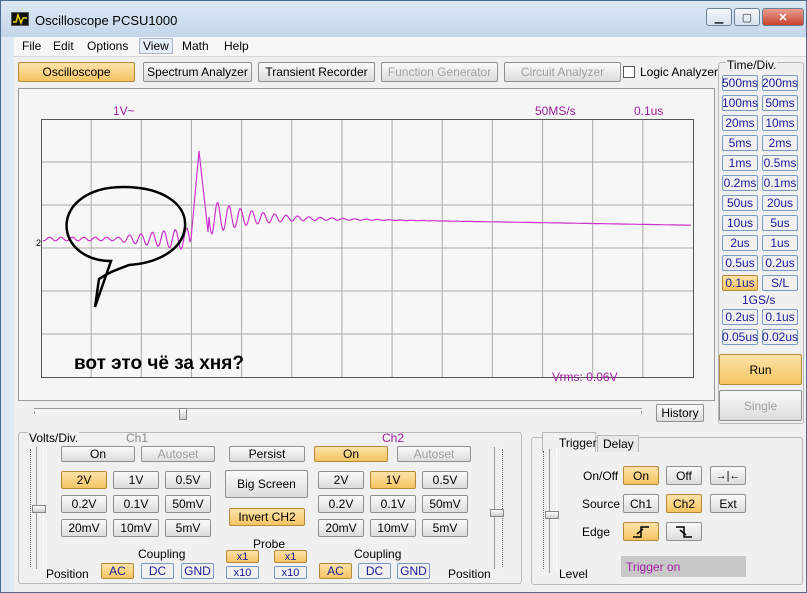 The image size is (807, 593). Describe the element at coordinates (98, 454) in the screenshot. I see `ch1-on-button: On` at that location.